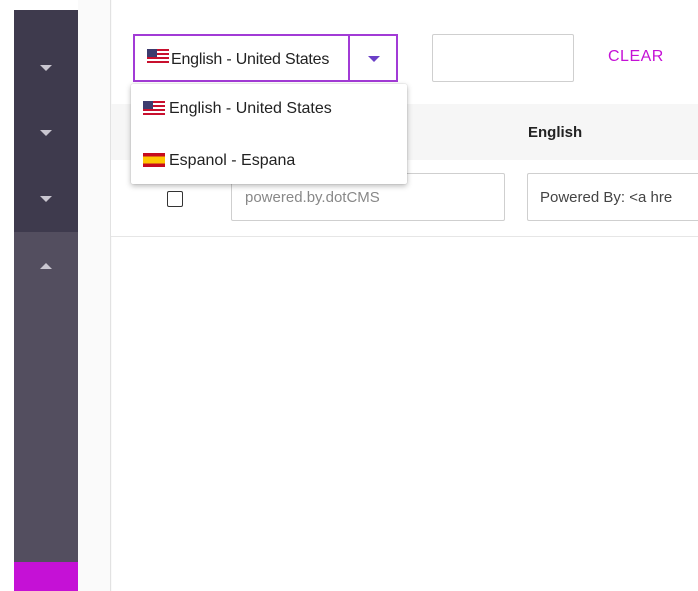  I want to click on language-option-en-us: English - United States, so click(269, 108).